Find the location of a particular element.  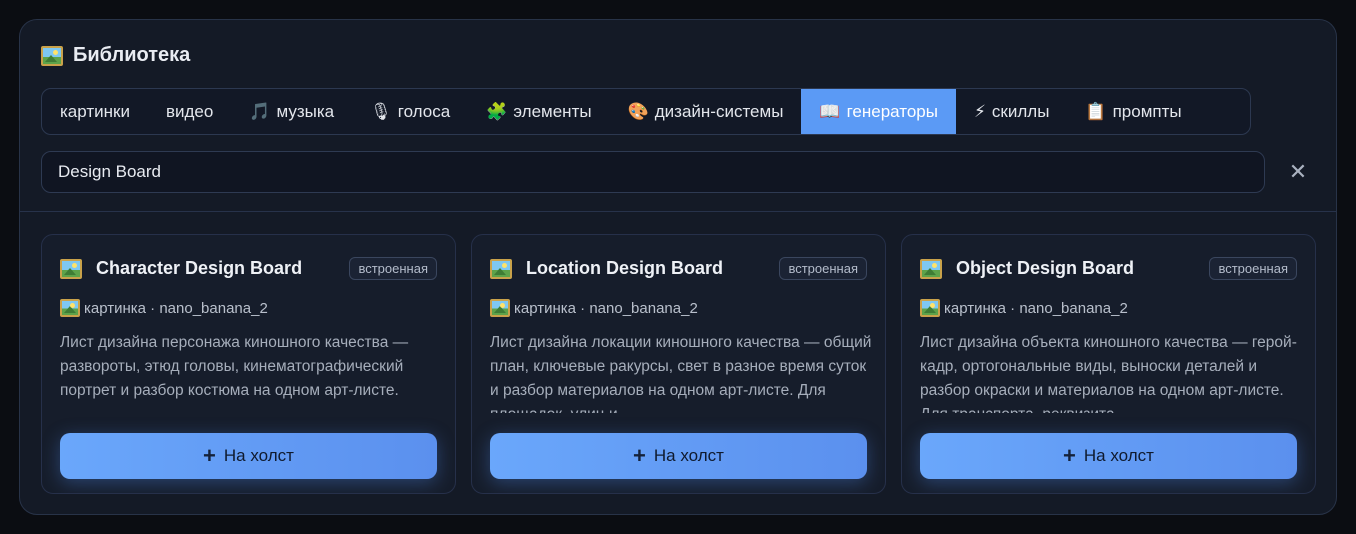

tab-label: элементы is located at coordinates (552, 111).